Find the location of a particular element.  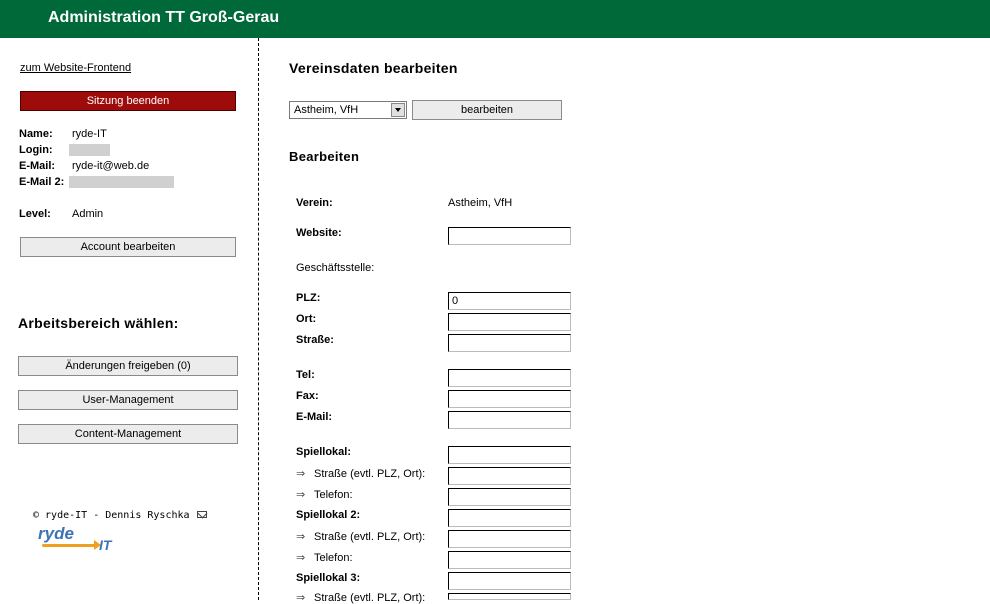

spiellokal1-telefon-input is located at coordinates (509, 497).